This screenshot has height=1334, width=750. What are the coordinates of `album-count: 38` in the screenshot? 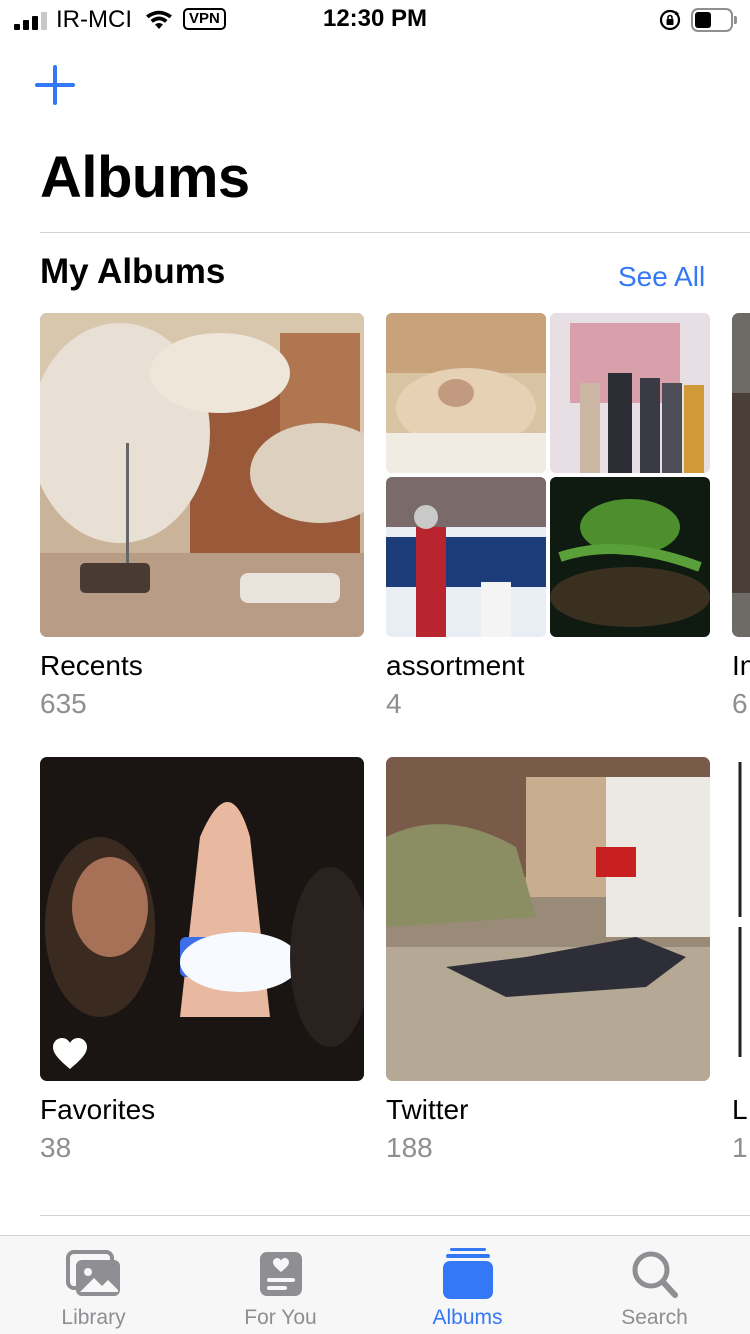 It's located at (56, 1147).